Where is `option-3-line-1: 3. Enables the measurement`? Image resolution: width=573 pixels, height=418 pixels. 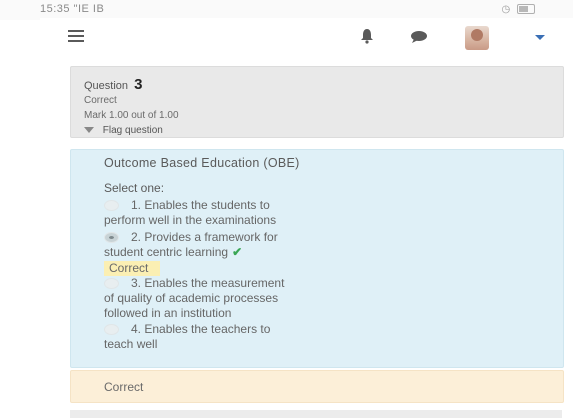
option-3-line-1: 3. Enables the measurement is located at coordinates (208, 283).